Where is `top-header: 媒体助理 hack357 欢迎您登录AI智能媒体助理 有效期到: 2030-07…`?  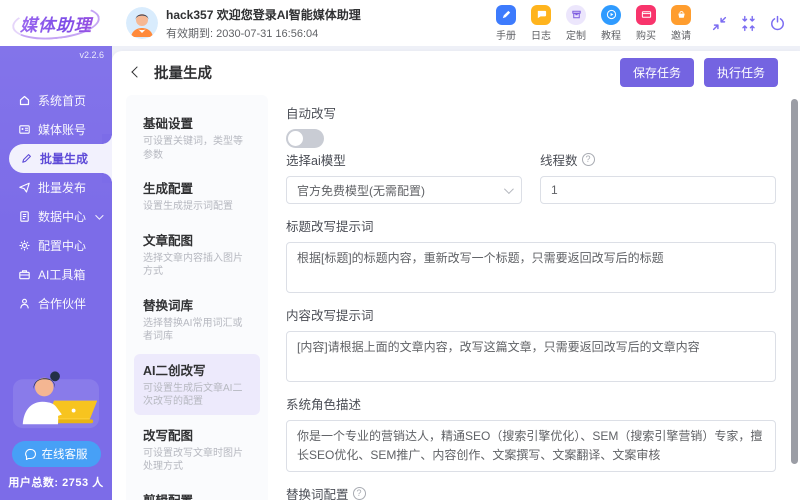
top-header: 媒体助理 hack357 欢迎您登录AI智能媒体助理 有效期到: 2030-07… is located at coordinates (400, 23).